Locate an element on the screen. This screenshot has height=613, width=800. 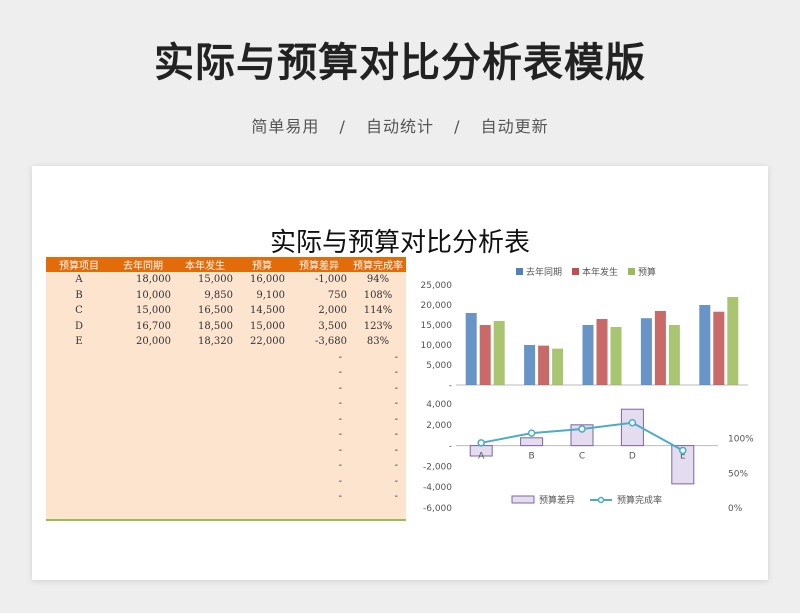
cell-item: C is located at coordinates (79, 311).